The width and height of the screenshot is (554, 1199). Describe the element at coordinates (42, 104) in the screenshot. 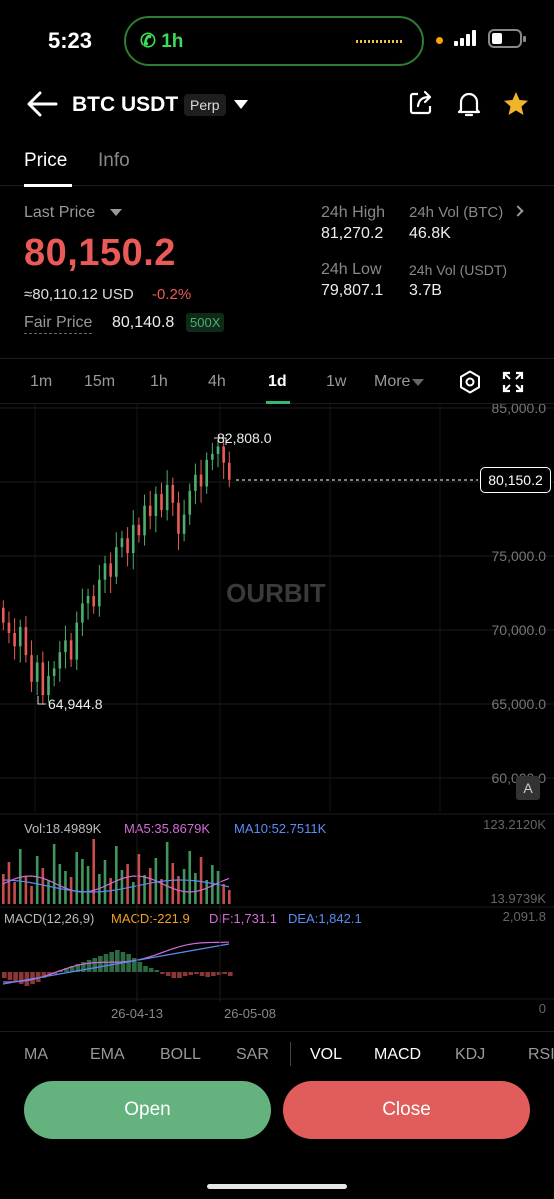

I see `back-arrow-icon` at that location.